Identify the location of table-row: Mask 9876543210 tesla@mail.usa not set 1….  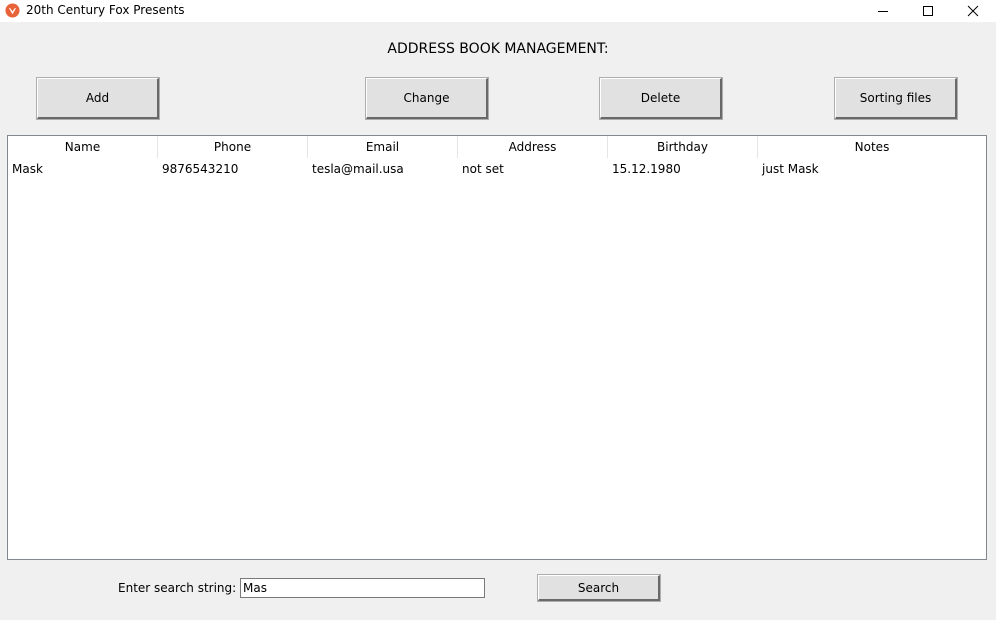
(497, 169).